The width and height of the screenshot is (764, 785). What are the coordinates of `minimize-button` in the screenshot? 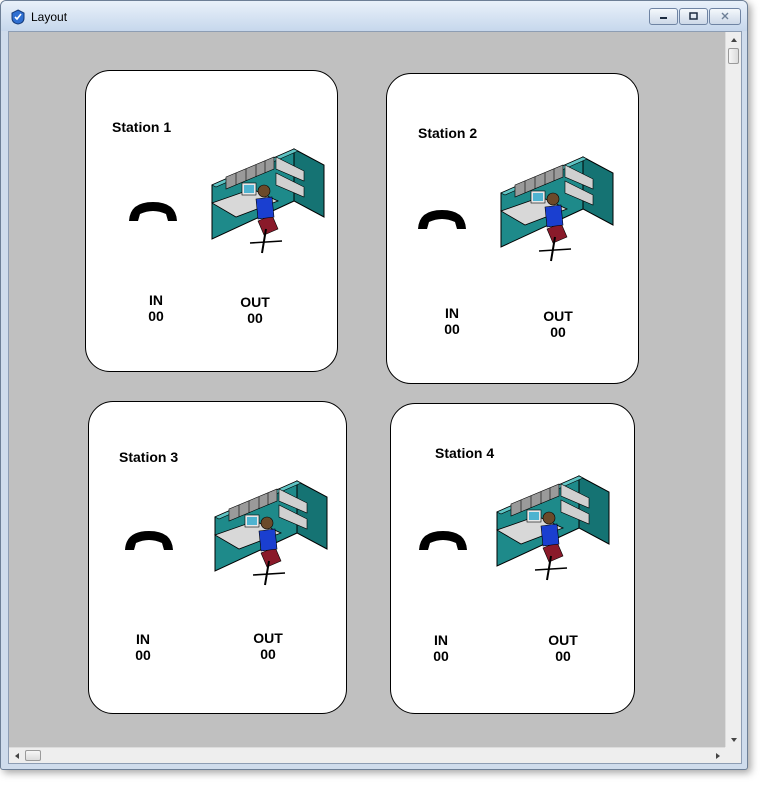 It's located at (663, 16).